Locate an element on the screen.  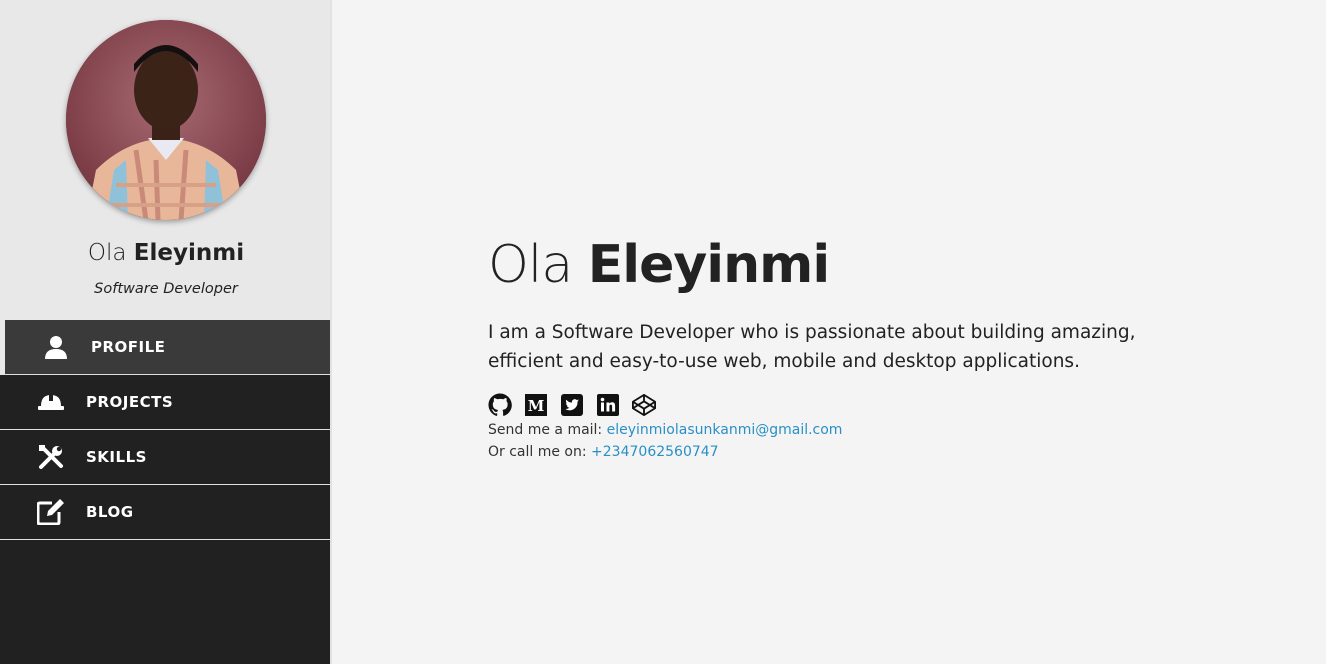
medium-icon: M is located at coordinates (536, 405).